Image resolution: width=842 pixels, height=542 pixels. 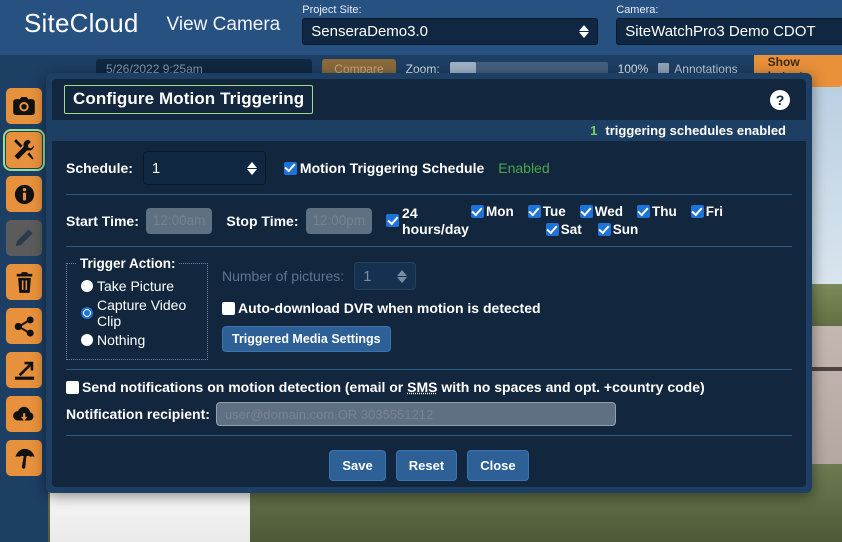 What do you see at coordinates (87, 286) in the screenshot?
I see `radio-take-picture` at bounding box center [87, 286].